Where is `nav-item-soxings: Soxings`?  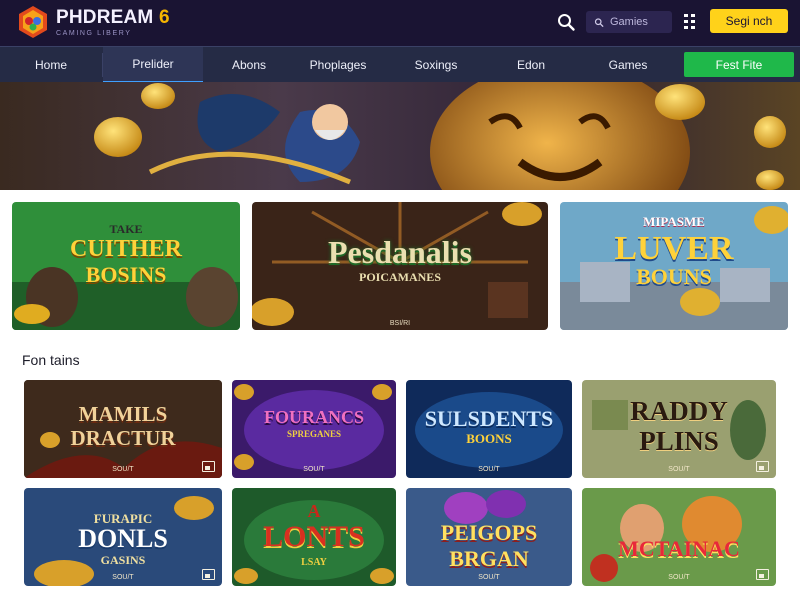
nav-item-soxings: Soxings is located at coordinates (436, 65).